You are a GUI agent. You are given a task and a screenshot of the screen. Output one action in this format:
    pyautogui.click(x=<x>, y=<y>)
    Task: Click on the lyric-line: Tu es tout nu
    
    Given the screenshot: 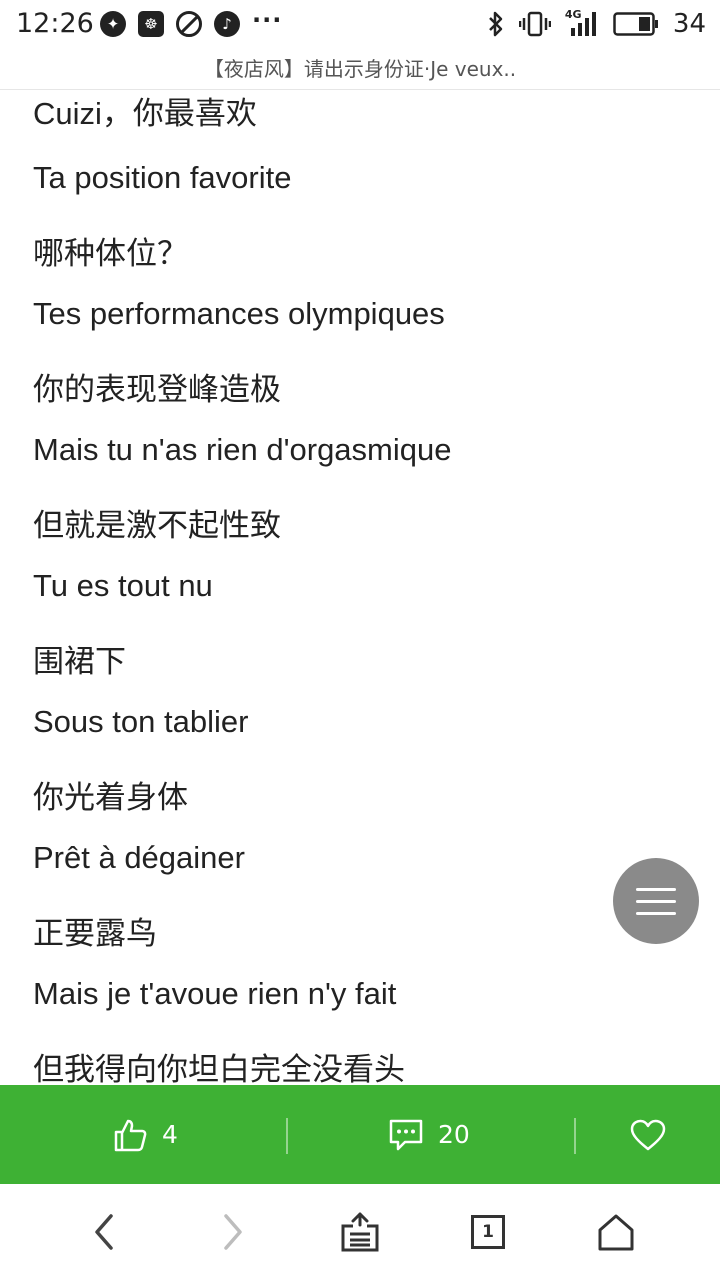 What is the action you would take?
    pyautogui.click(x=123, y=585)
    